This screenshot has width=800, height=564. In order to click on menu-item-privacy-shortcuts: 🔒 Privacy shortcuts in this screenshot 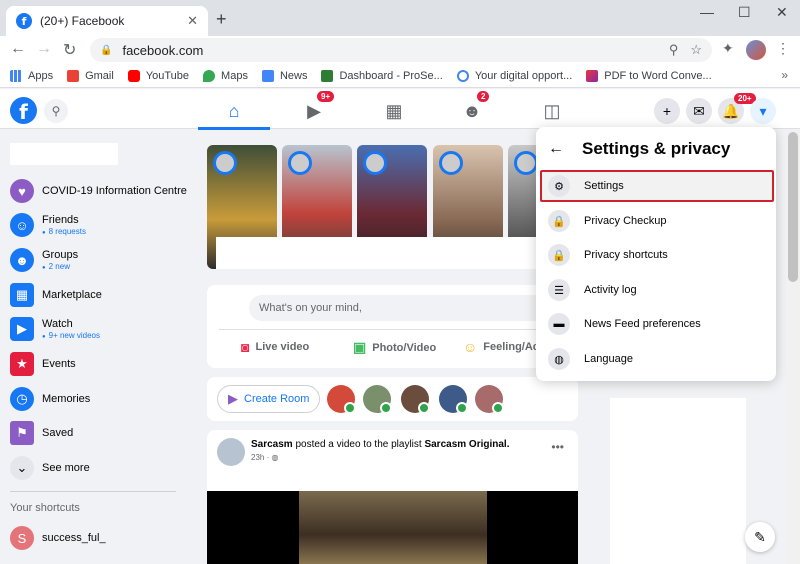, I will do `click(657, 255)`.